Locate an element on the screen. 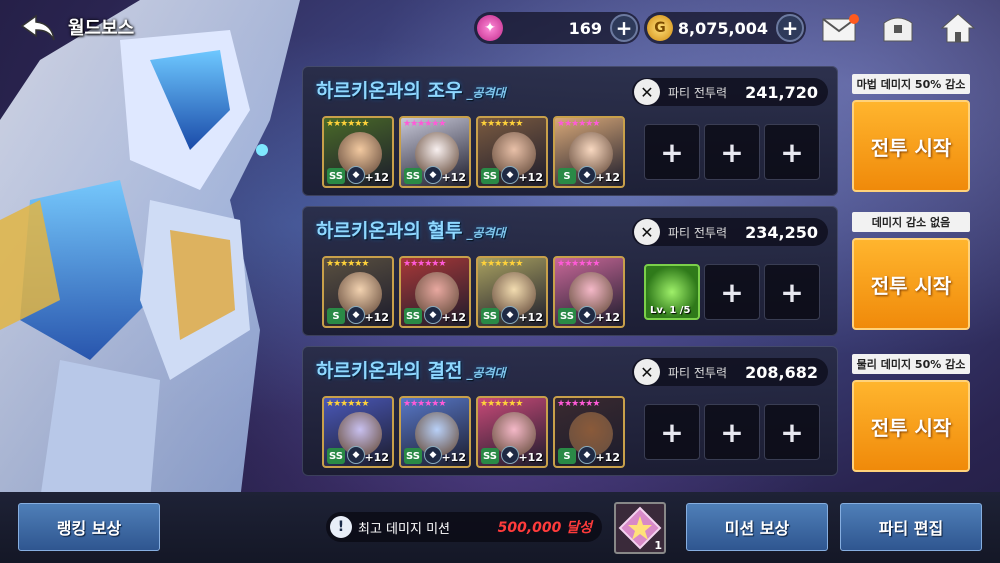 This screenshot has width=1000, height=563. back-button is located at coordinates (38, 28).